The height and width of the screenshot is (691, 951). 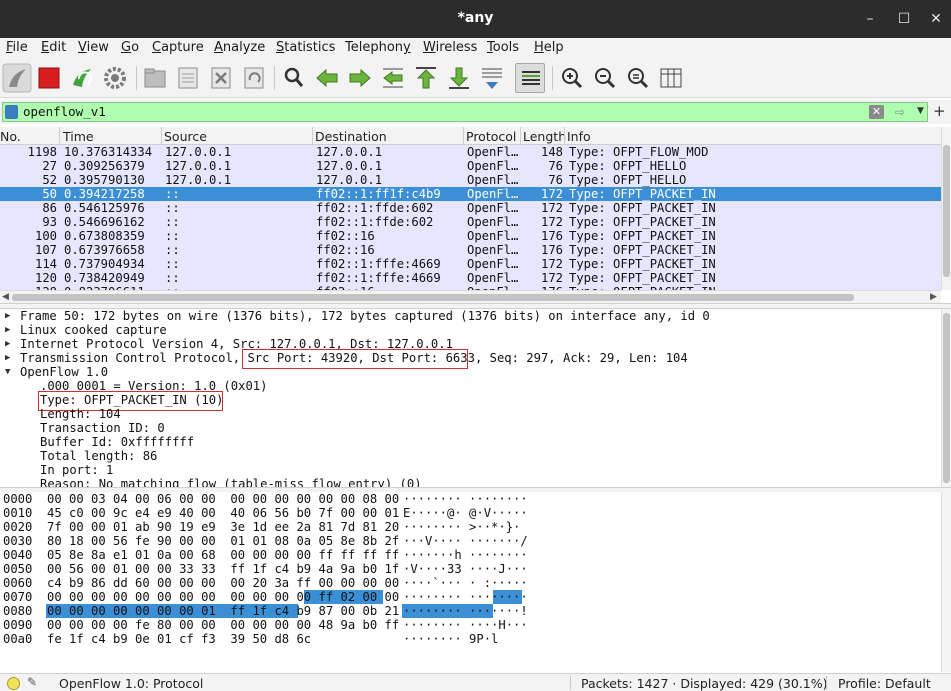 What do you see at coordinates (98, 456) in the screenshot?
I see `openflow-total-length-field: Total length: 86` at bounding box center [98, 456].